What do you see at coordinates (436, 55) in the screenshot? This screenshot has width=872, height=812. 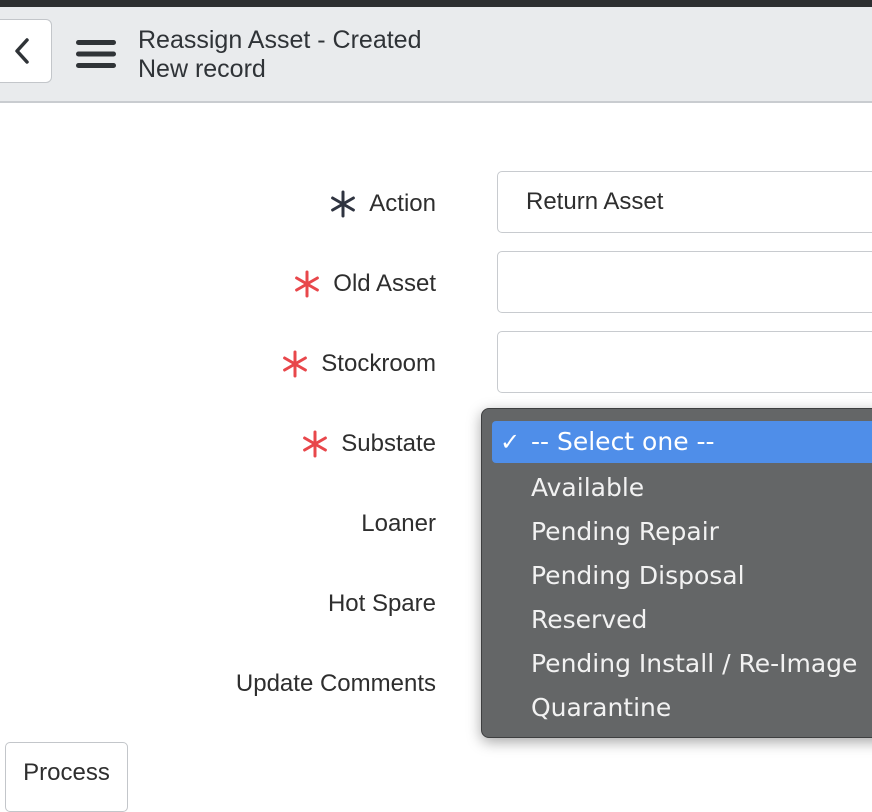 I see `form-header: Reassign Asset - Created New record` at bounding box center [436, 55].